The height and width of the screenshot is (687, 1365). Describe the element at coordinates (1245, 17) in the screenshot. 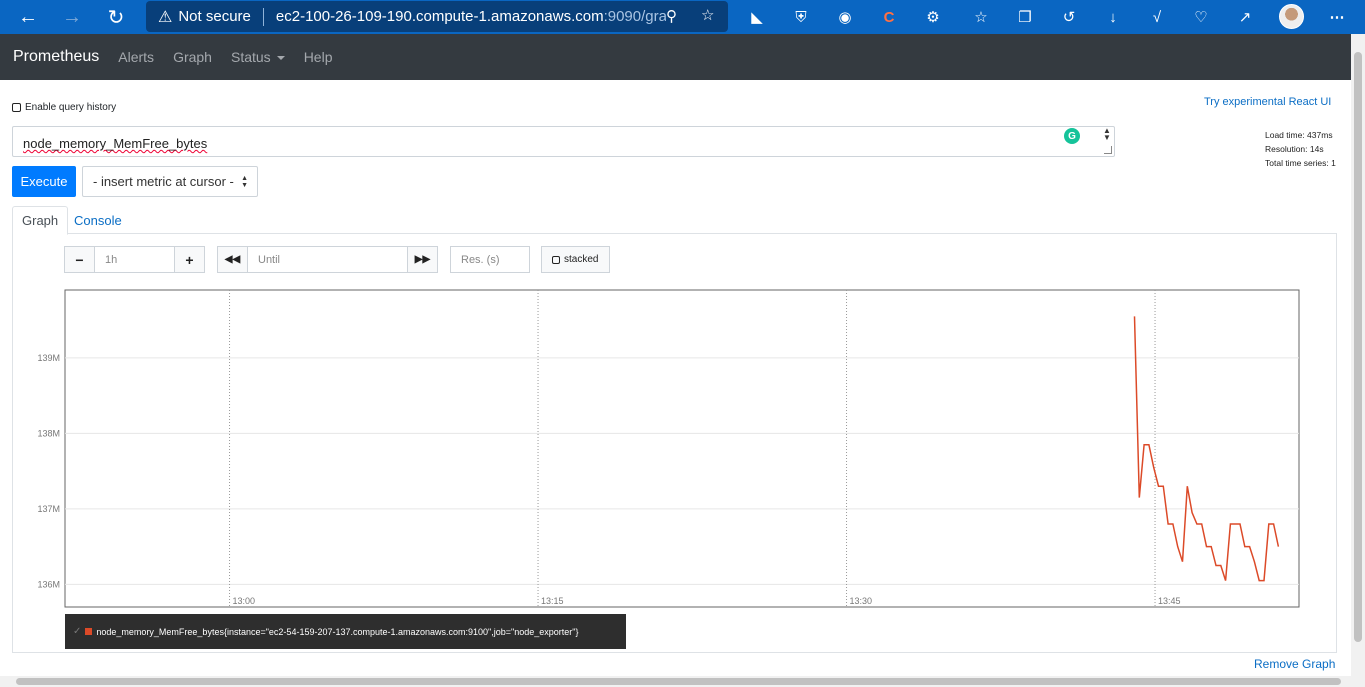

I see `share-icon: ↗` at that location.